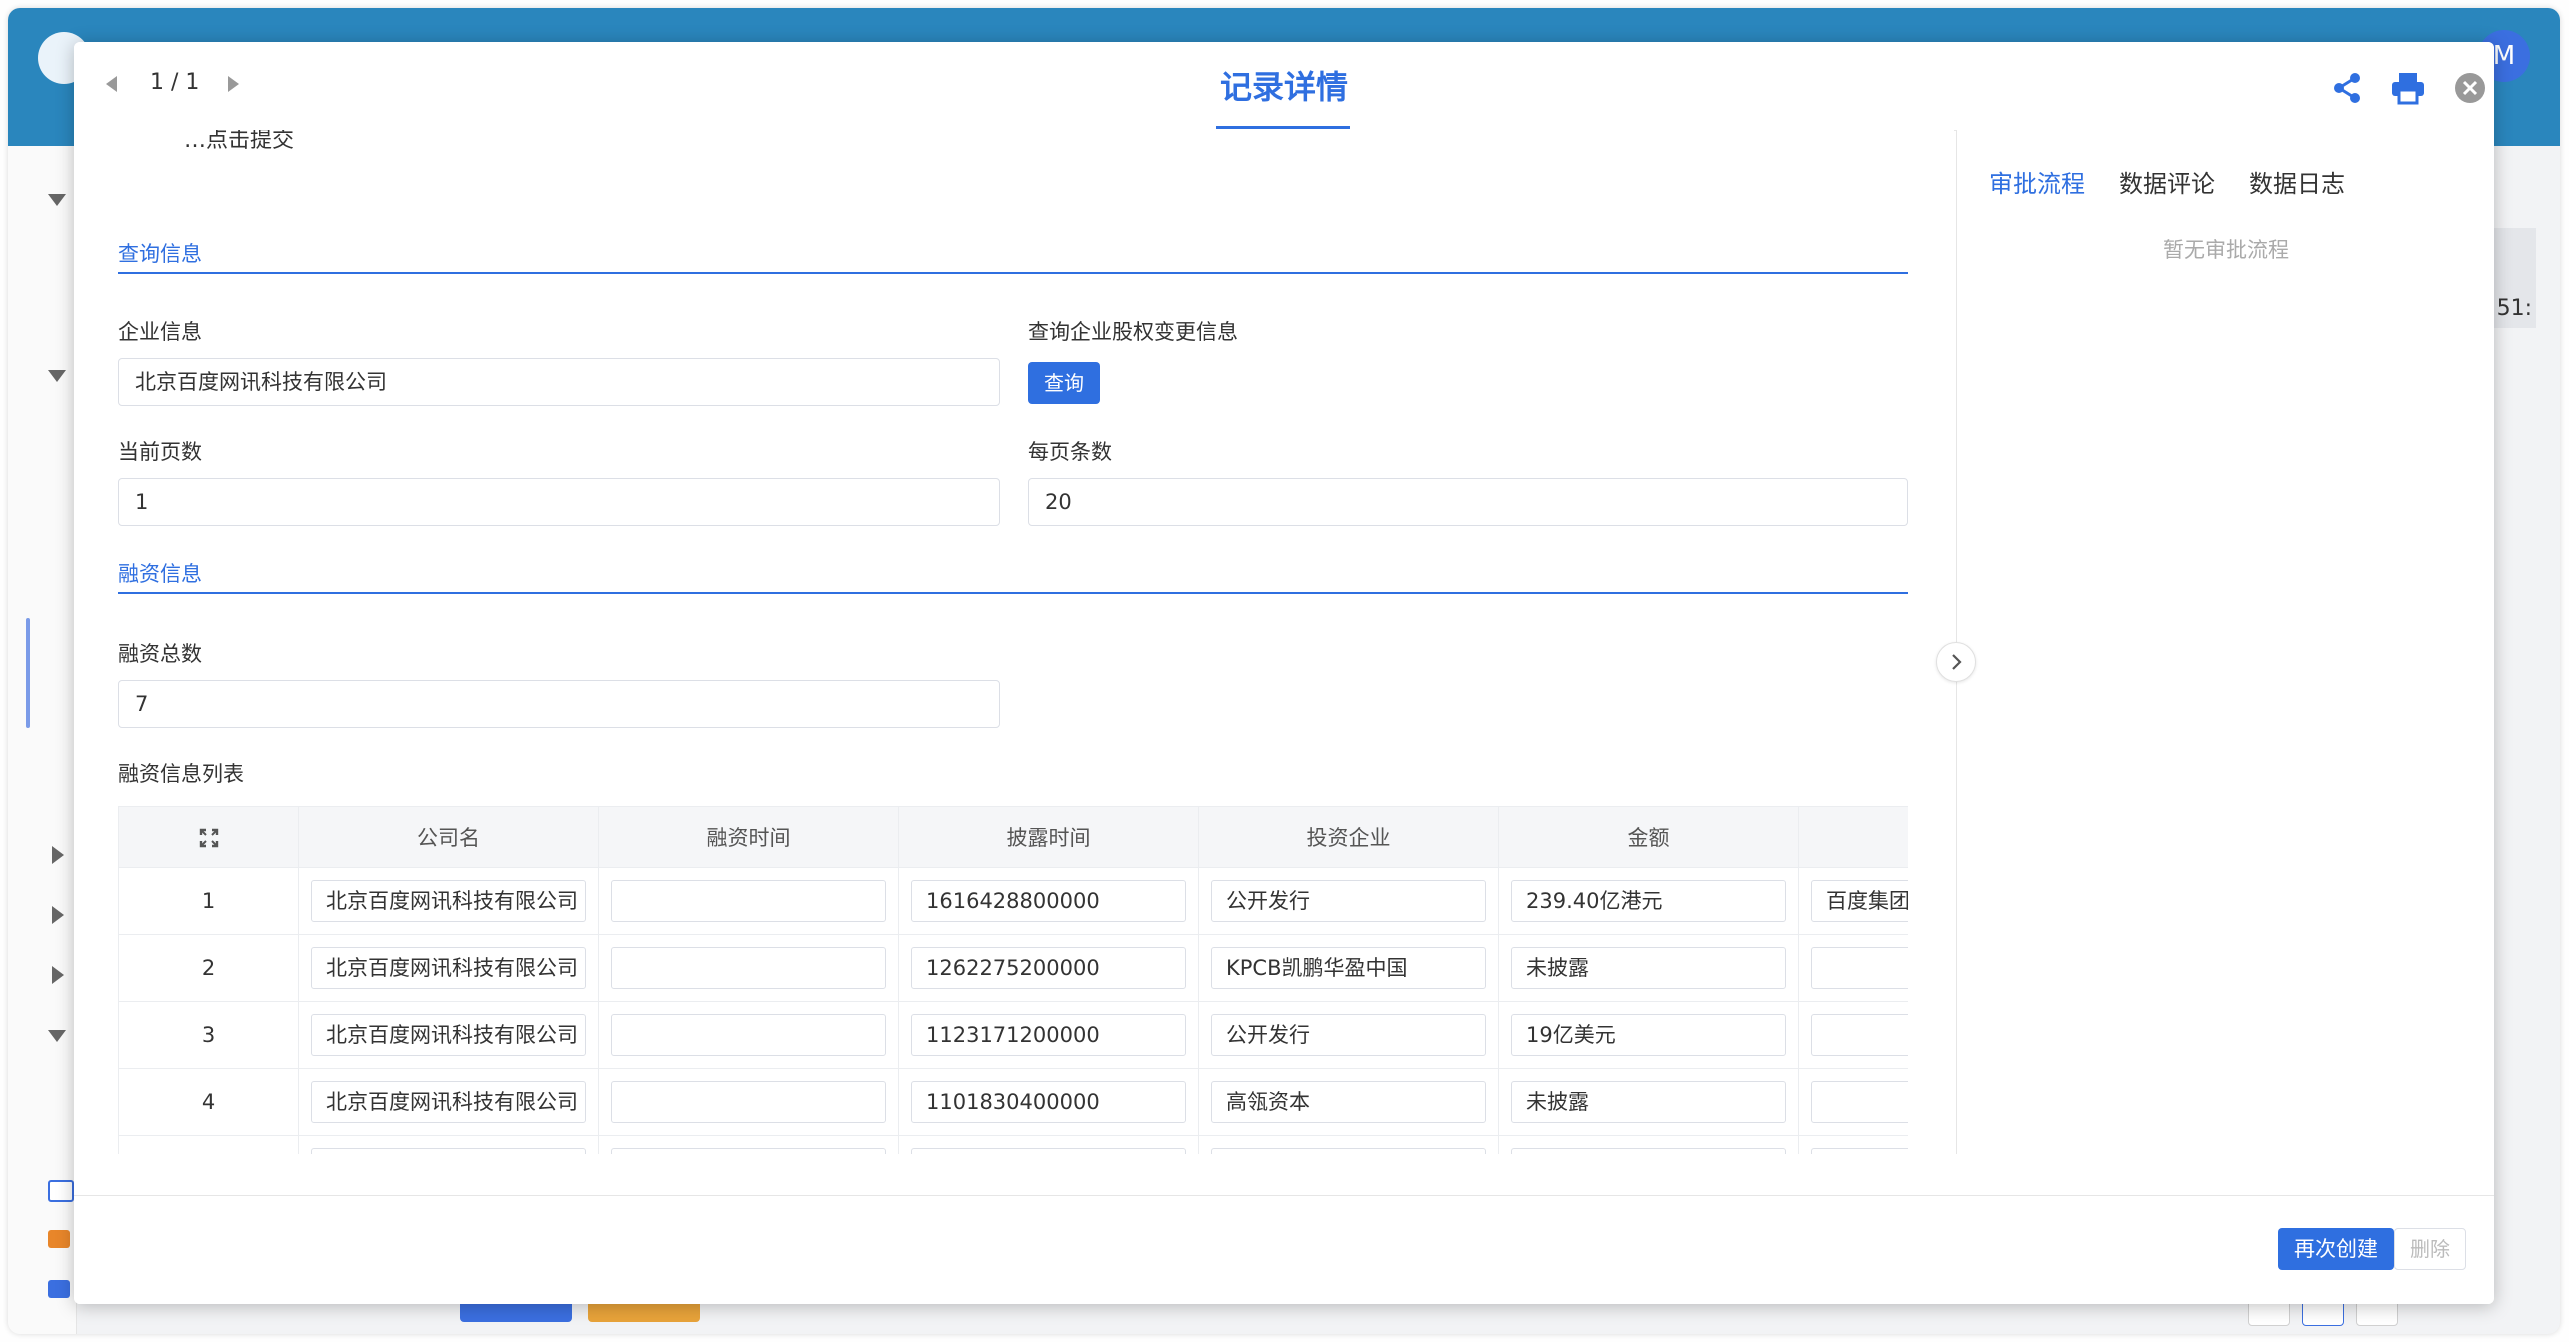 This screenshot has width=2569, height=1342. I want to click on chevron-right-icon, so click(1957, 662).